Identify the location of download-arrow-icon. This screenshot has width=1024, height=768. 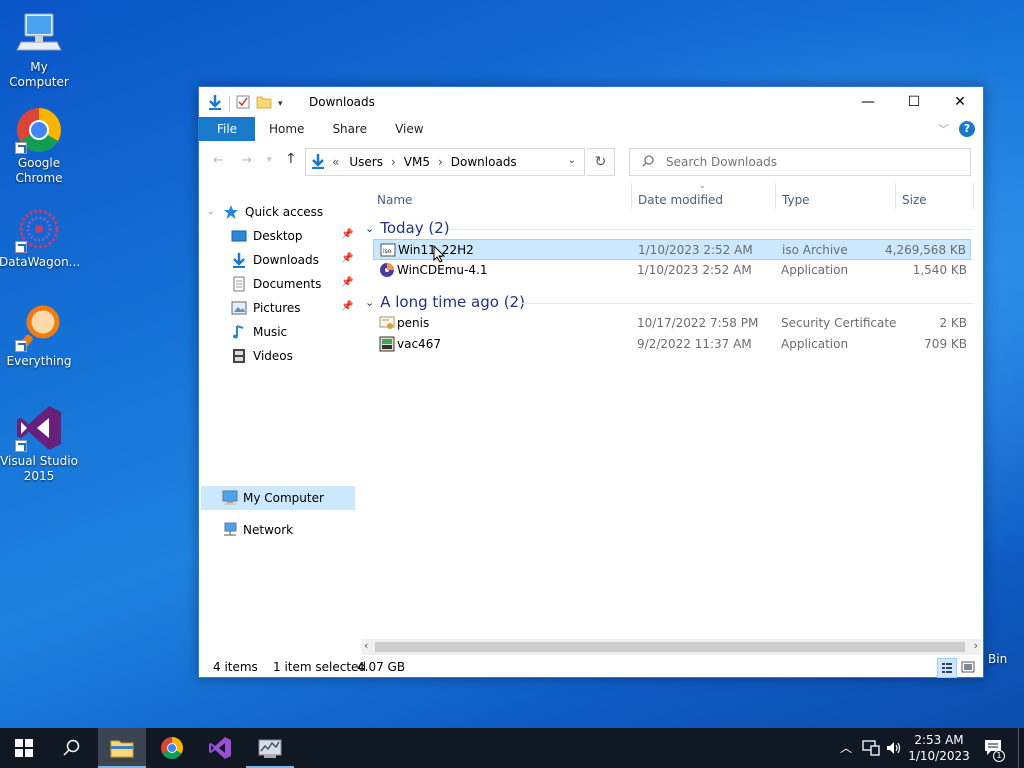
(215, 103).